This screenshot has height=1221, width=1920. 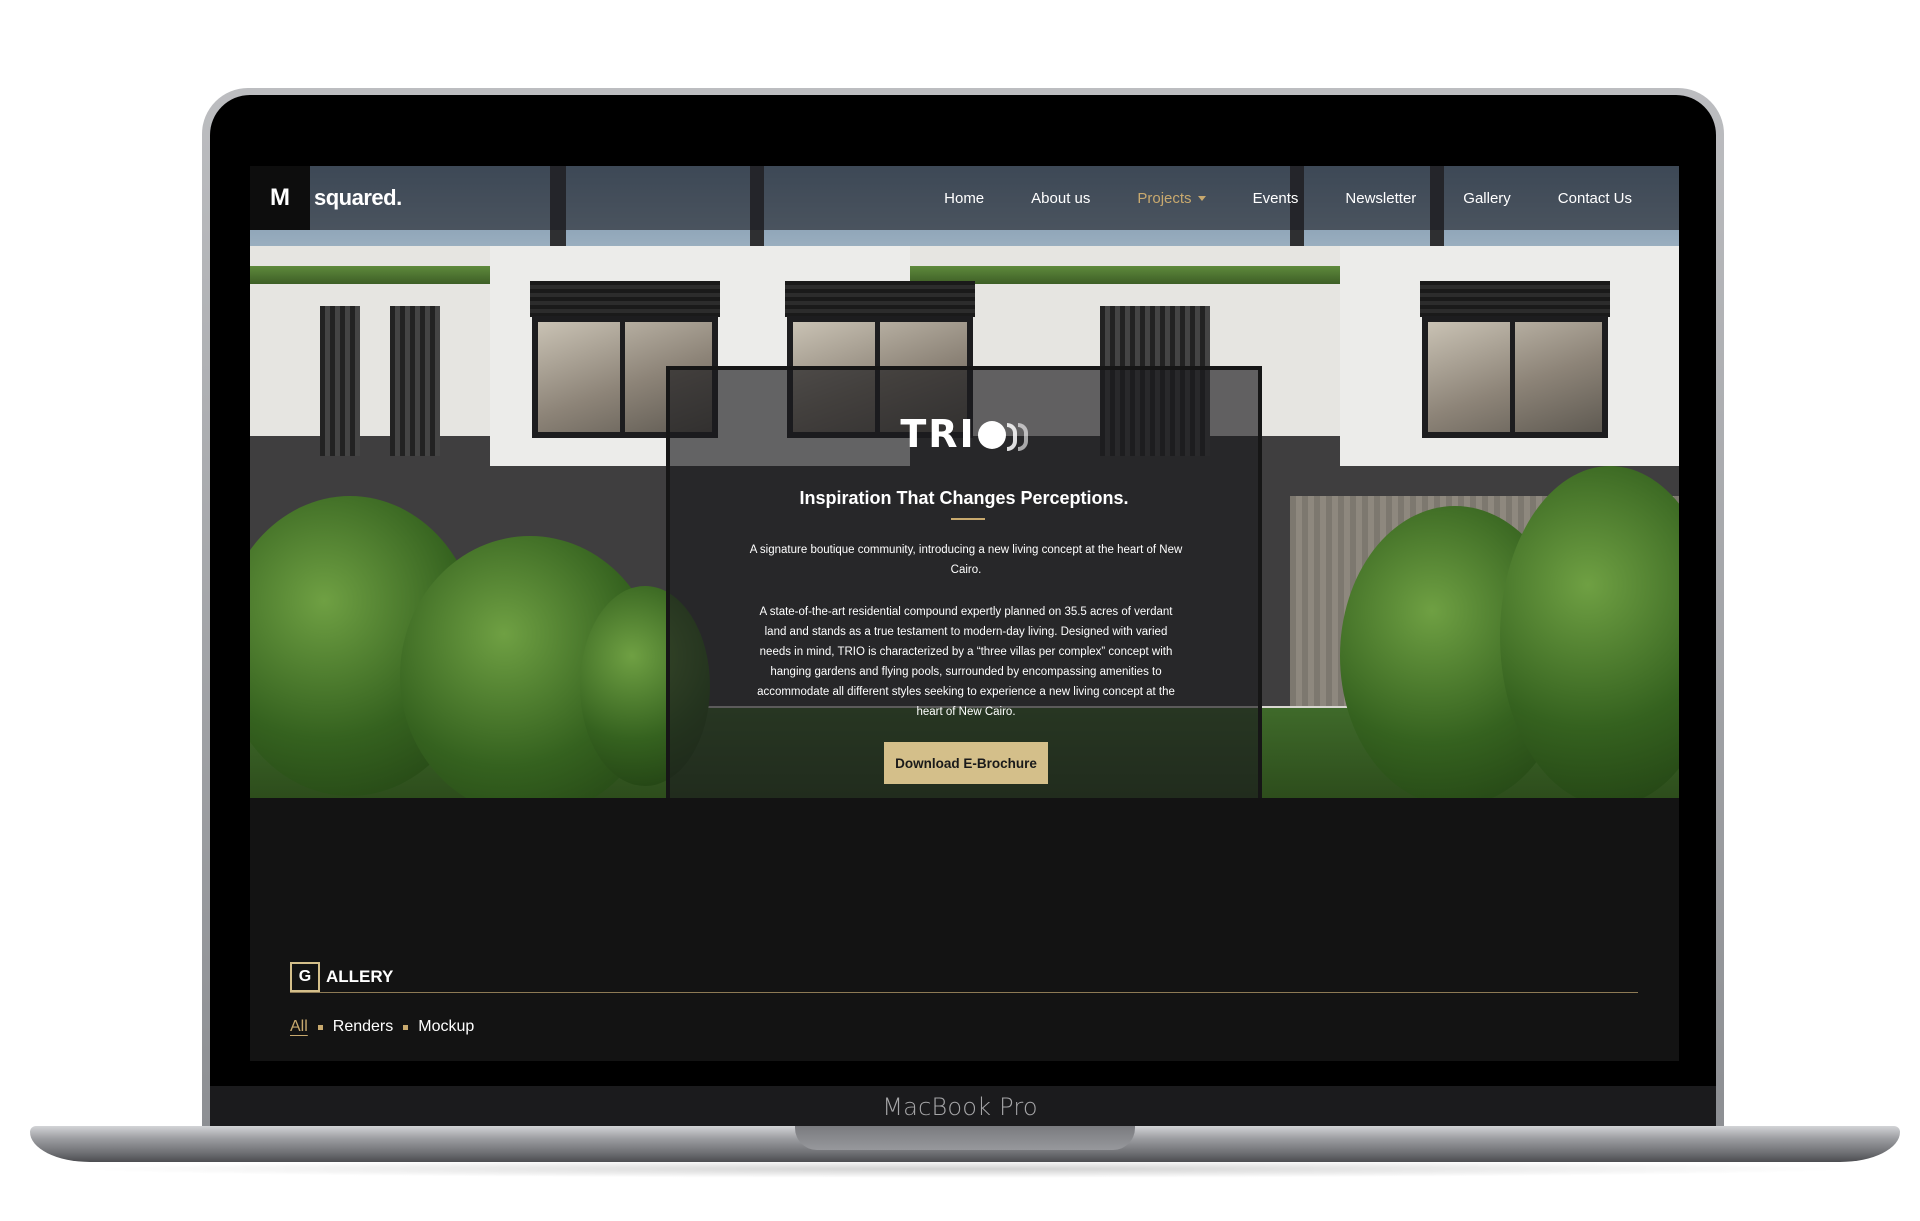 What do you see at coordinates (305, 977) in the screenshot?
I see `gallery-heading-initial: G` at bounding box center [305, 977].